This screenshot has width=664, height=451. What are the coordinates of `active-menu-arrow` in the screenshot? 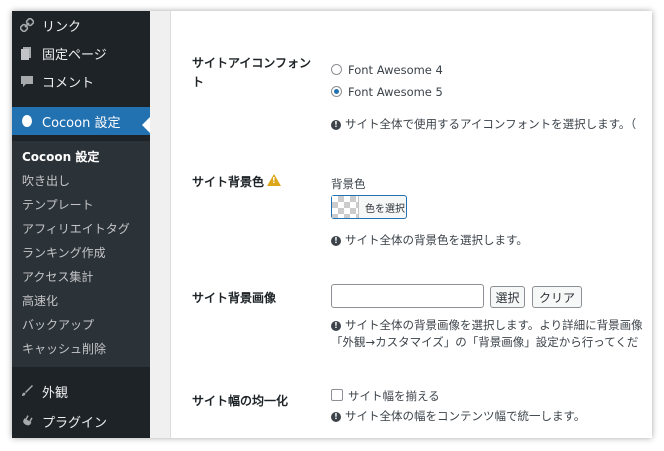 It's located at (146, 125).